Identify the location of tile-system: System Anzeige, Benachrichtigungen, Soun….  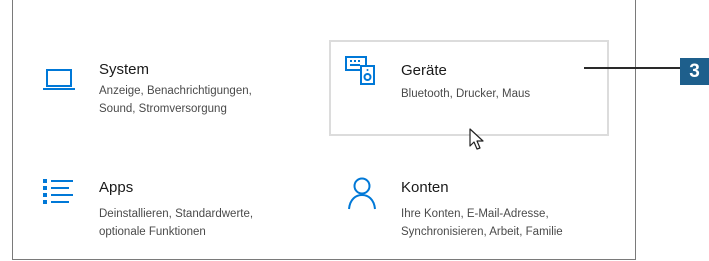
(171, 84).